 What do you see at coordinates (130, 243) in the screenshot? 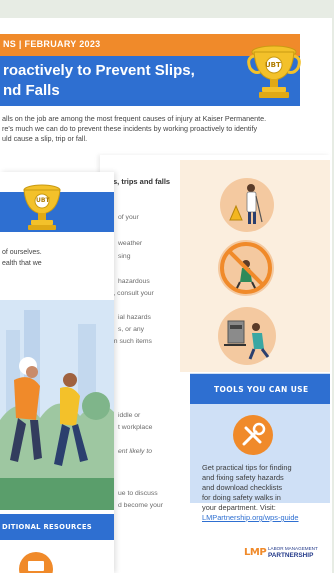
I see `middle-line: weather` at bounding box center [130, 243].